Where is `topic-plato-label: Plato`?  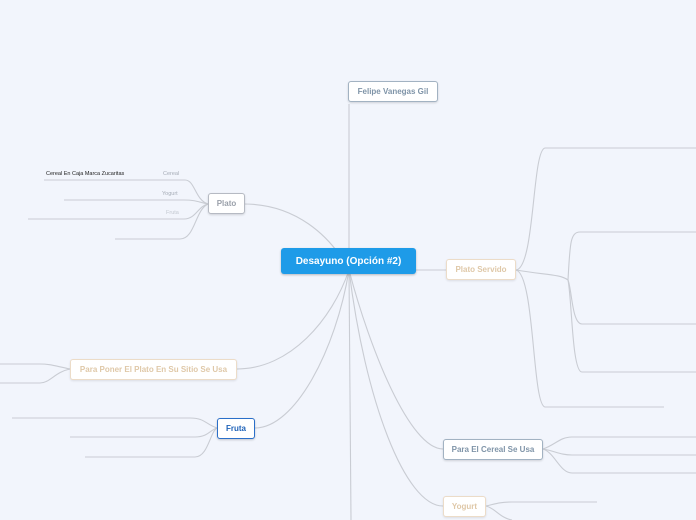 topic-plato-label: Plato is located at coordinates (226, 203).